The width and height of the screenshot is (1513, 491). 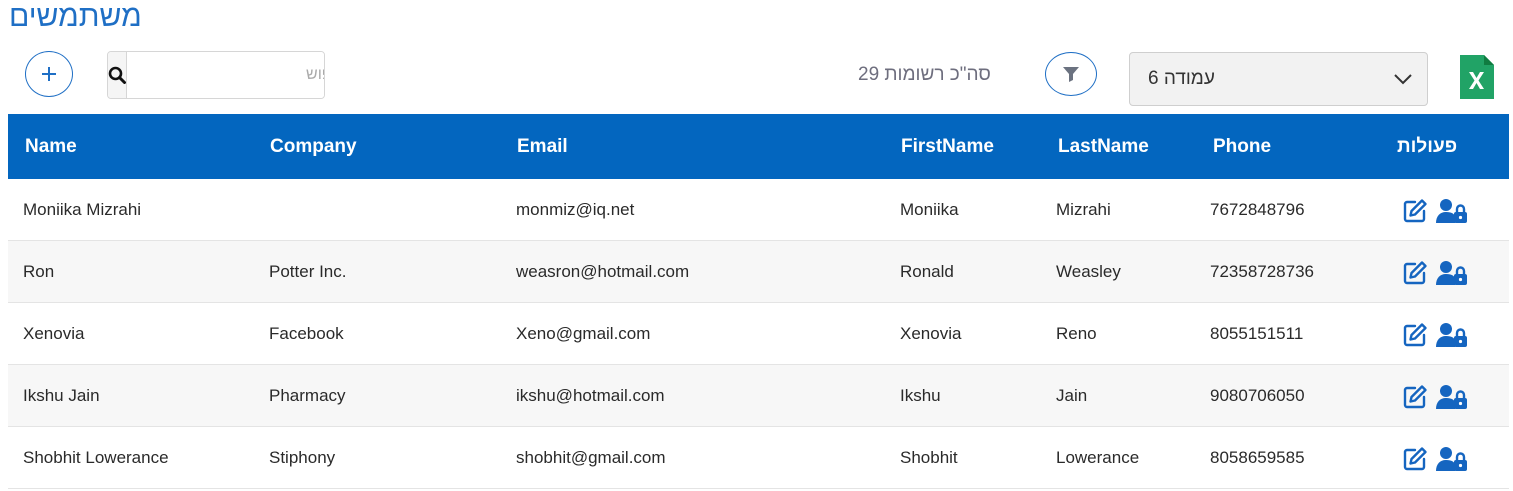 I want to click on cell-firstname: Ronald, so click(x=927, y=271).